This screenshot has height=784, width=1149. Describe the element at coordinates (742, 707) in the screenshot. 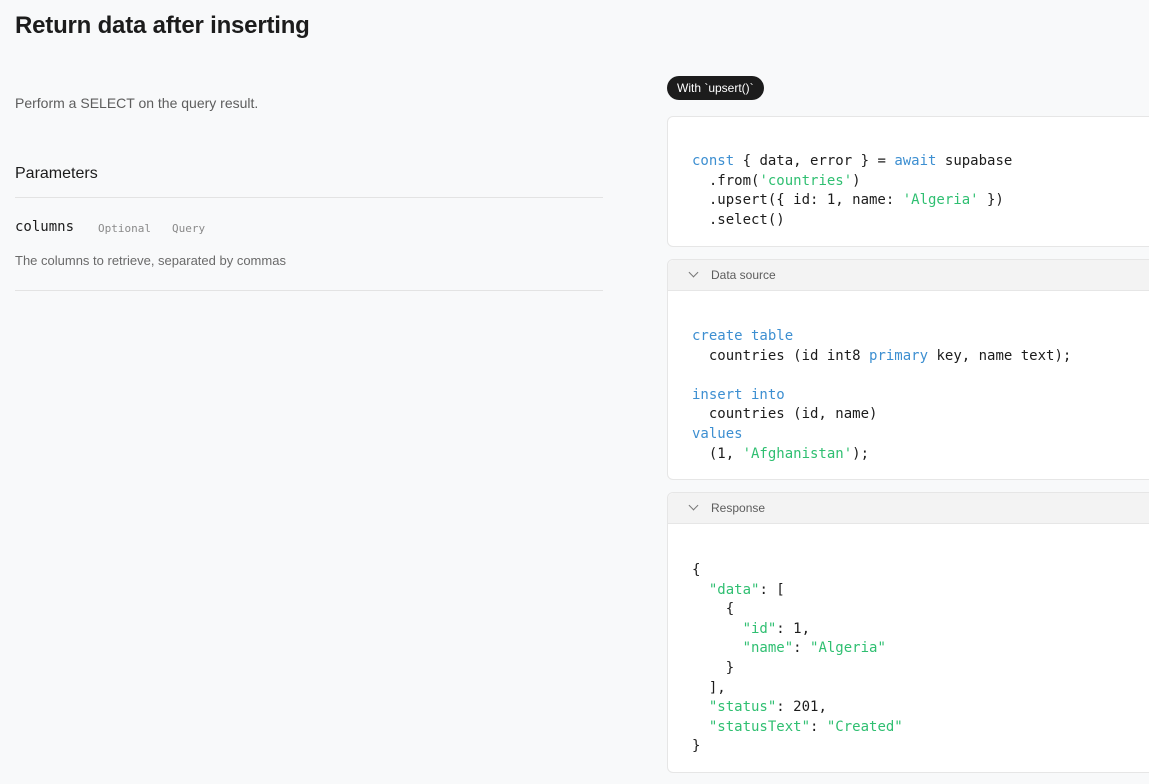

I see `code-string: "status"` at that location.